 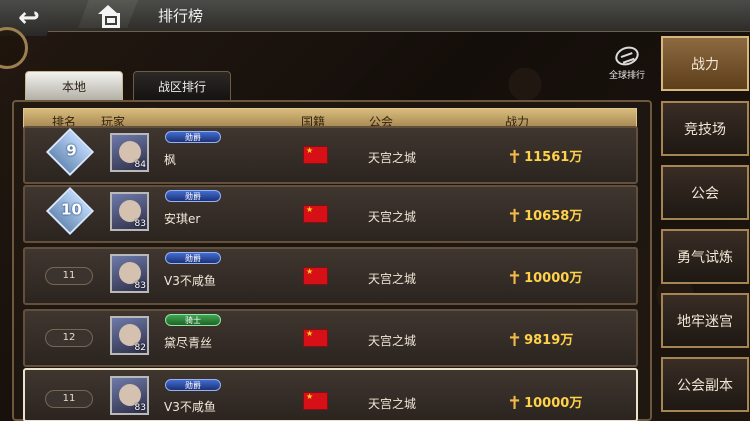 I want to click on player-name: 枫, so click(x=170, y=160).